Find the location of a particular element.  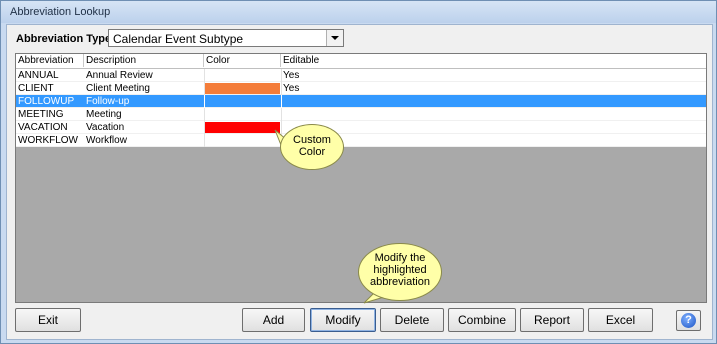

add-button: Add is located at coordinates (273, 320).